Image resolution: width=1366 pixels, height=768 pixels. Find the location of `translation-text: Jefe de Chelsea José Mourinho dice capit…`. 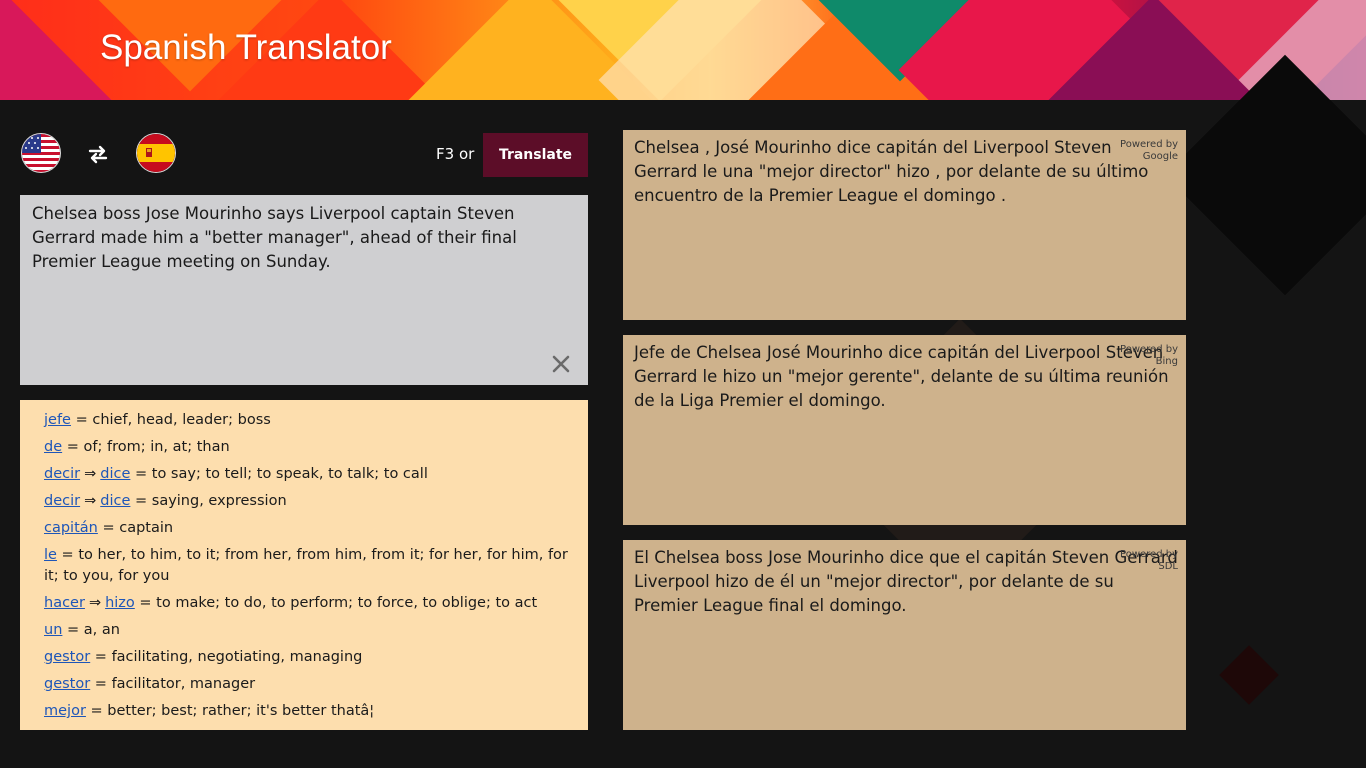

translation-text: Jefe de Chelsea José Mourinho dice capit… is located at coordinates (901, 376).